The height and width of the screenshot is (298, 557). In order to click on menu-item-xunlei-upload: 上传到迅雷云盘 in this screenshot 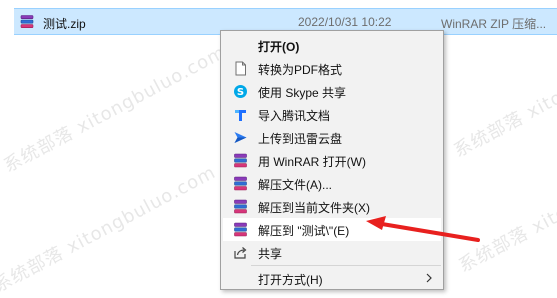, I will do `click(332, 137)`.